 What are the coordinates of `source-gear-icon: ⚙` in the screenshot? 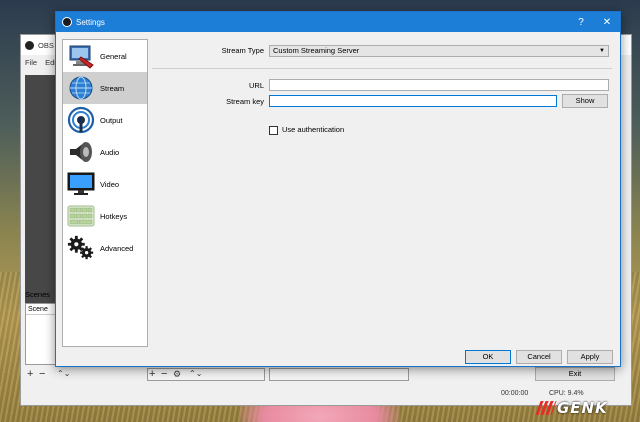 It's located at (177, 374).